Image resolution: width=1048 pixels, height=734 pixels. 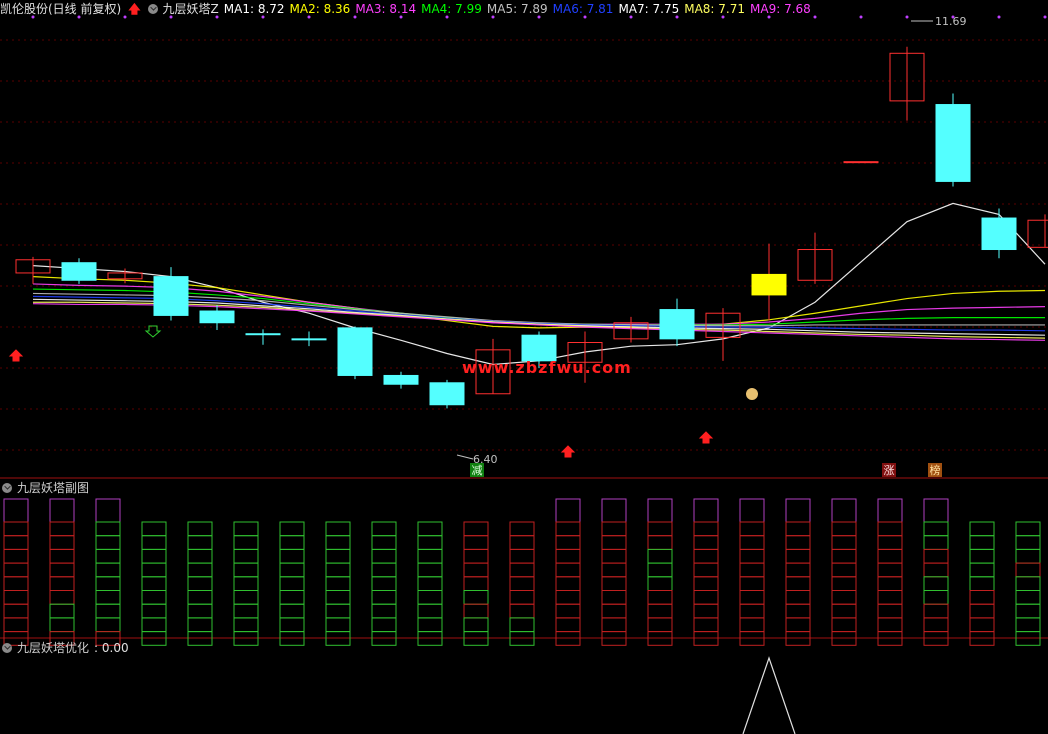 What do you see at coordinates (53, 488) in the screenshot?
I see `sub-panel-title: 九层妖塔副图` at bounding box center [53, 488].